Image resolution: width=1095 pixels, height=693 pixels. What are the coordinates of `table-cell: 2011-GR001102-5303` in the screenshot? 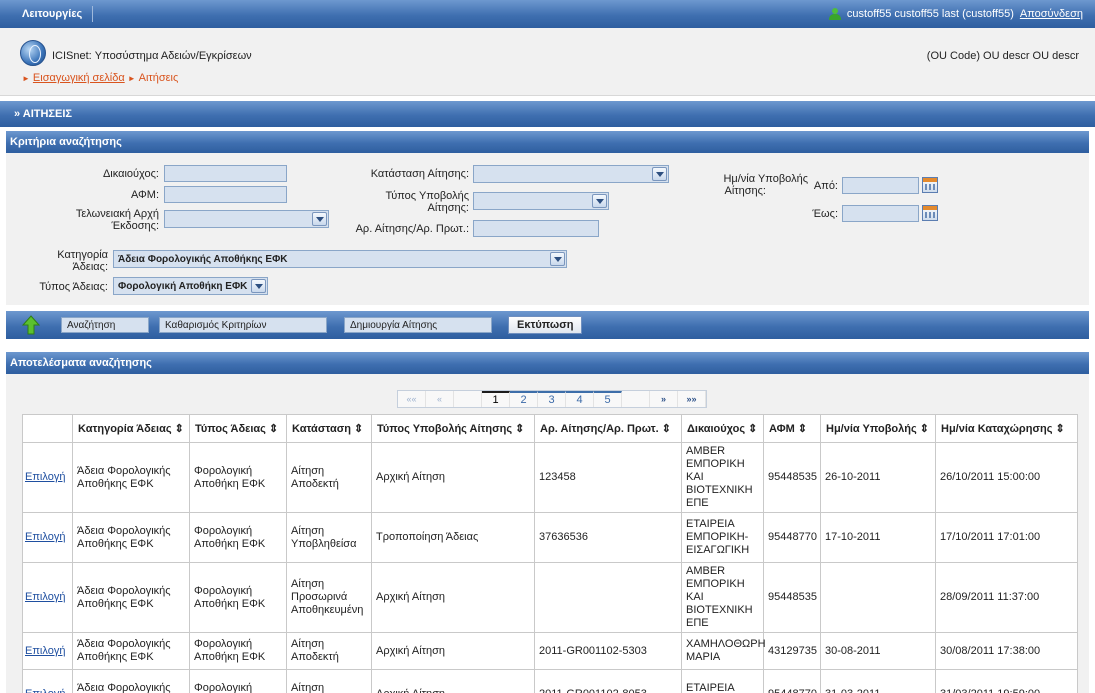 It's located at (608, 651).